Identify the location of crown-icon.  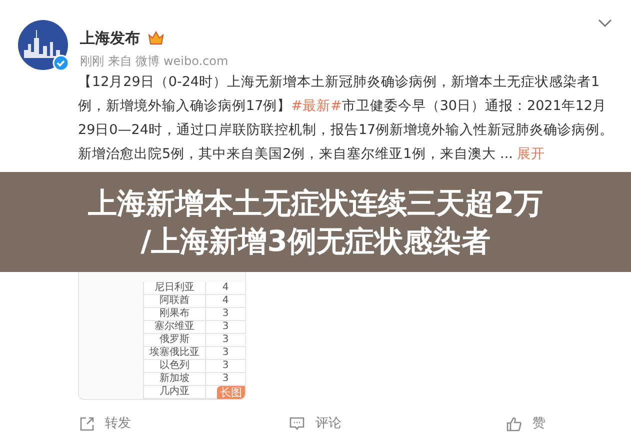
(156, 38).